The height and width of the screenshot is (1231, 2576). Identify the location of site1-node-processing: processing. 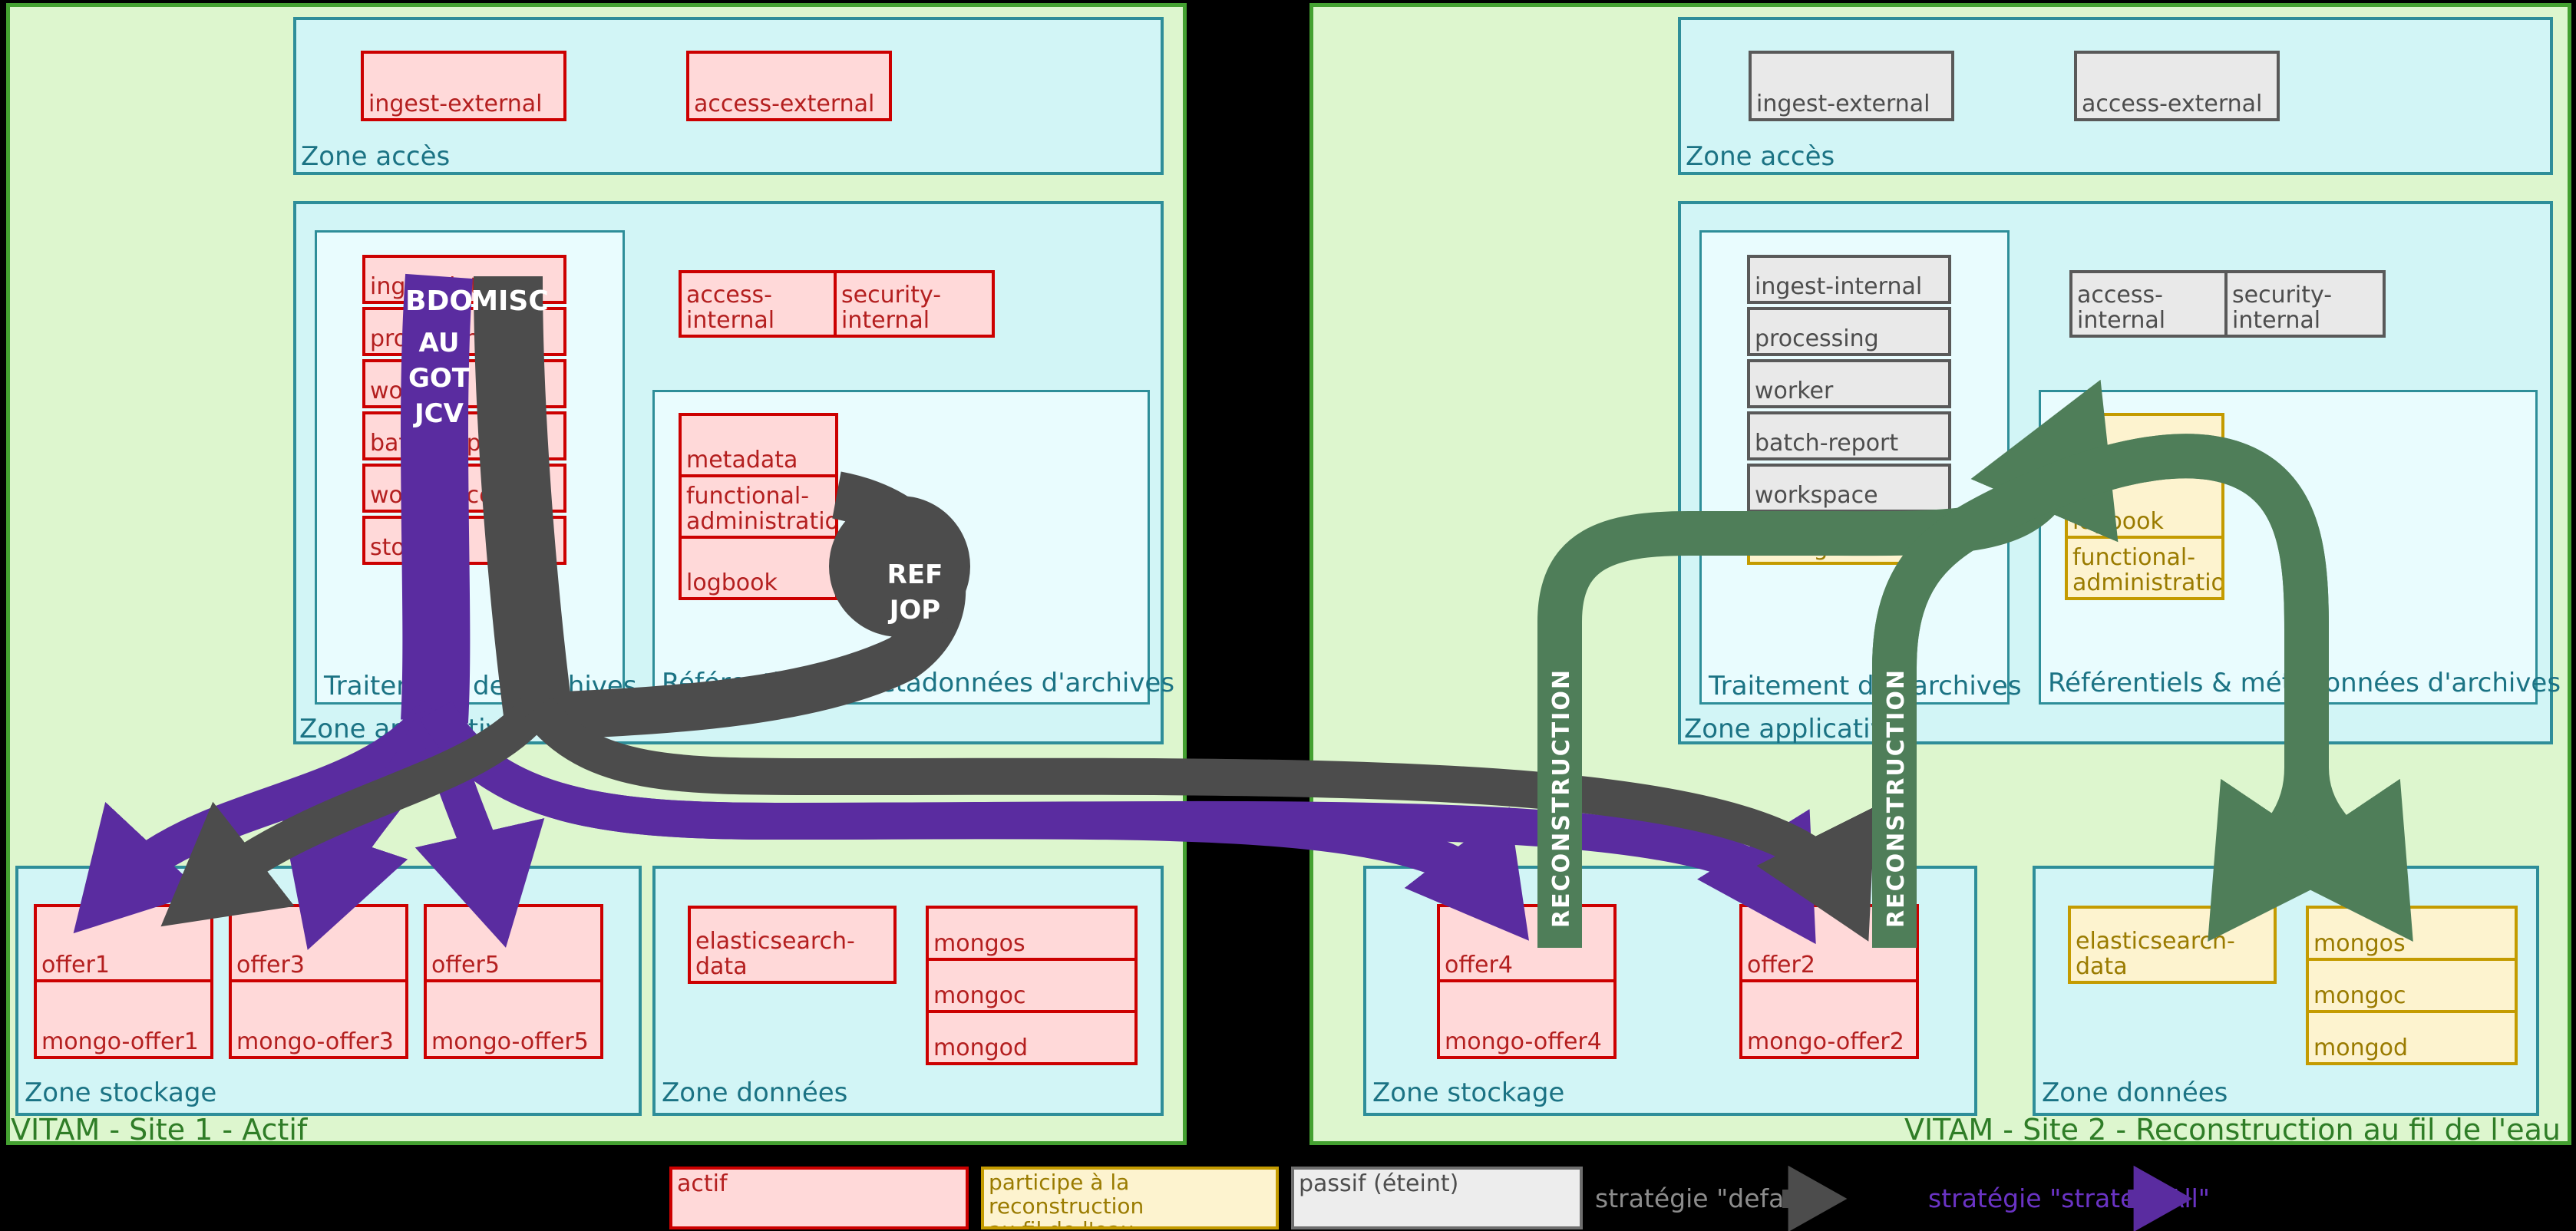
(464, 331).